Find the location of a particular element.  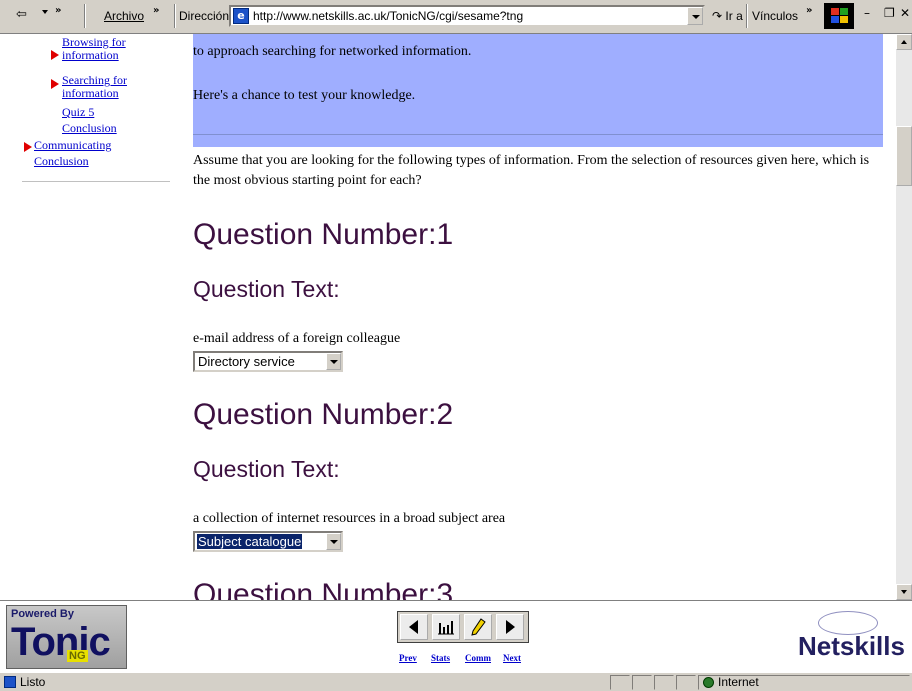

nav-item-conclusion-2: Conclusion is located at coordinates (61, 161).